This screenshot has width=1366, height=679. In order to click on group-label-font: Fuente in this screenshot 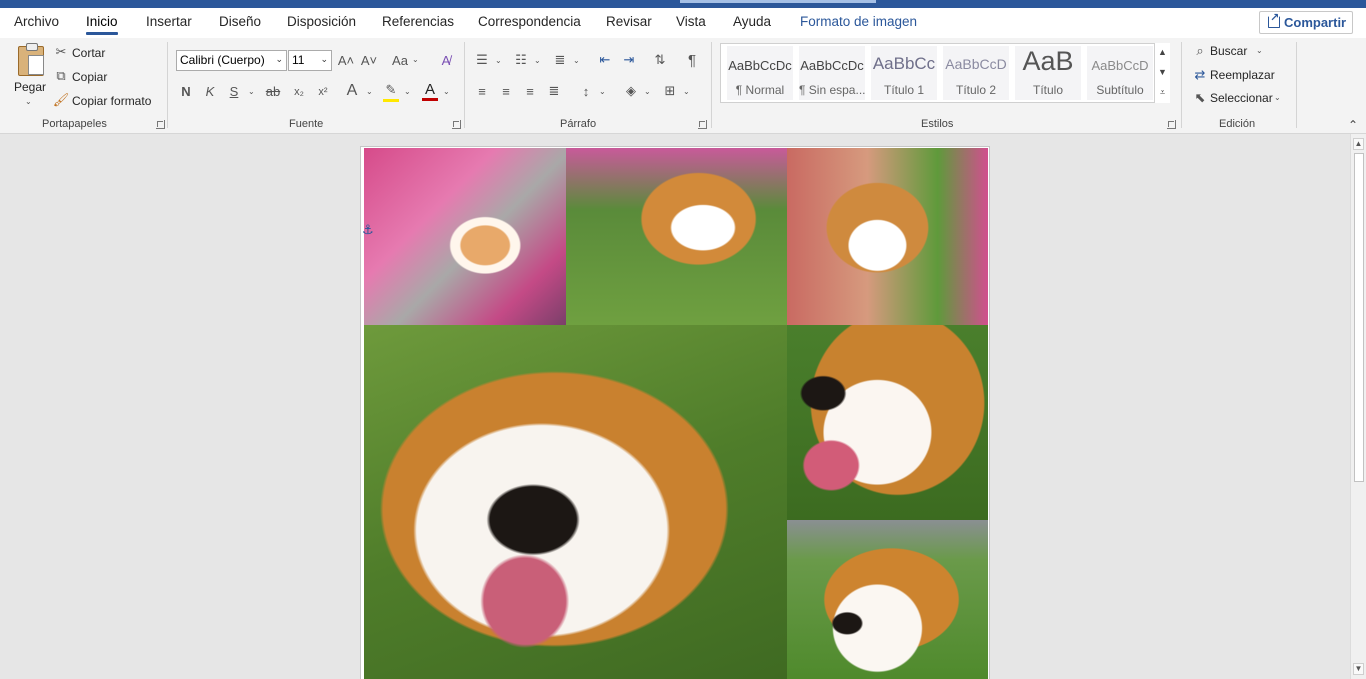, I will do `click(306, 124)`.